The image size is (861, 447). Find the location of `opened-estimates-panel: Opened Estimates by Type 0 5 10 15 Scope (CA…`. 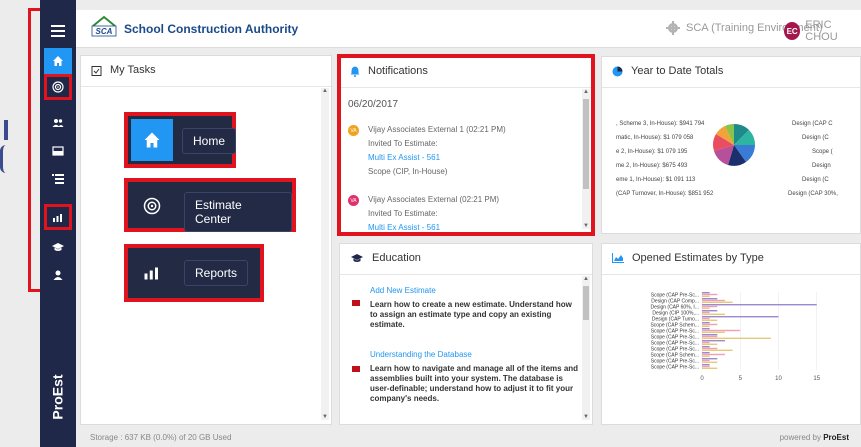

opened-estimates-panel: Opened Estimates by Type 0 5 10 15 Scope (CA… is located at coordinates (731, 334).